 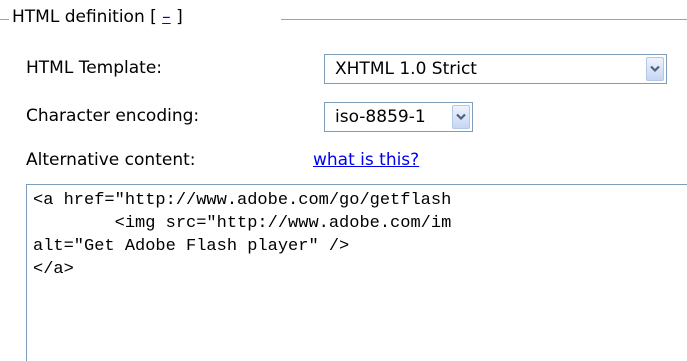 What do you see at coordinates (242, 223) in the screenshot?
I see `code-line: <img src="http://www.adobe.com/im` at bounding box center [242, 223].